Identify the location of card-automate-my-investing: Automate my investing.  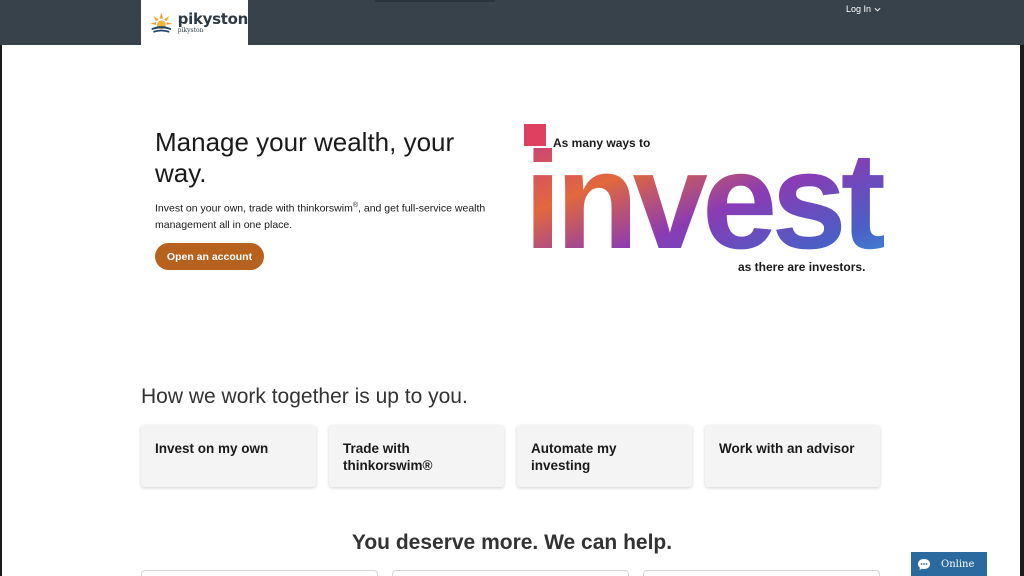
(604, 456).